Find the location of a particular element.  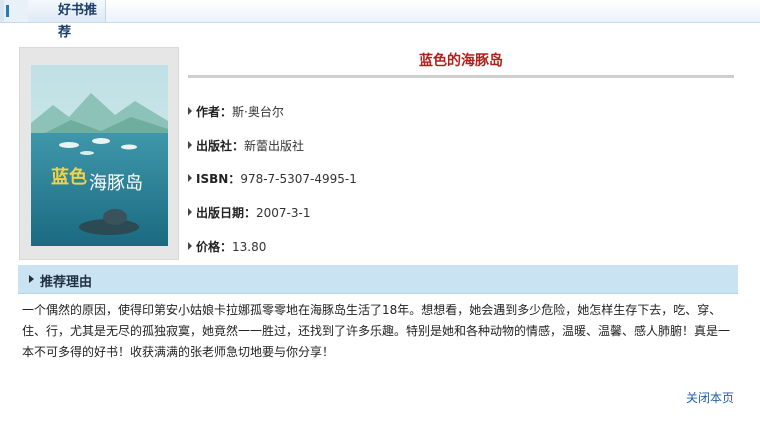

book-title: 蓝色的海豚岛 is located at coordinates (461, 61).